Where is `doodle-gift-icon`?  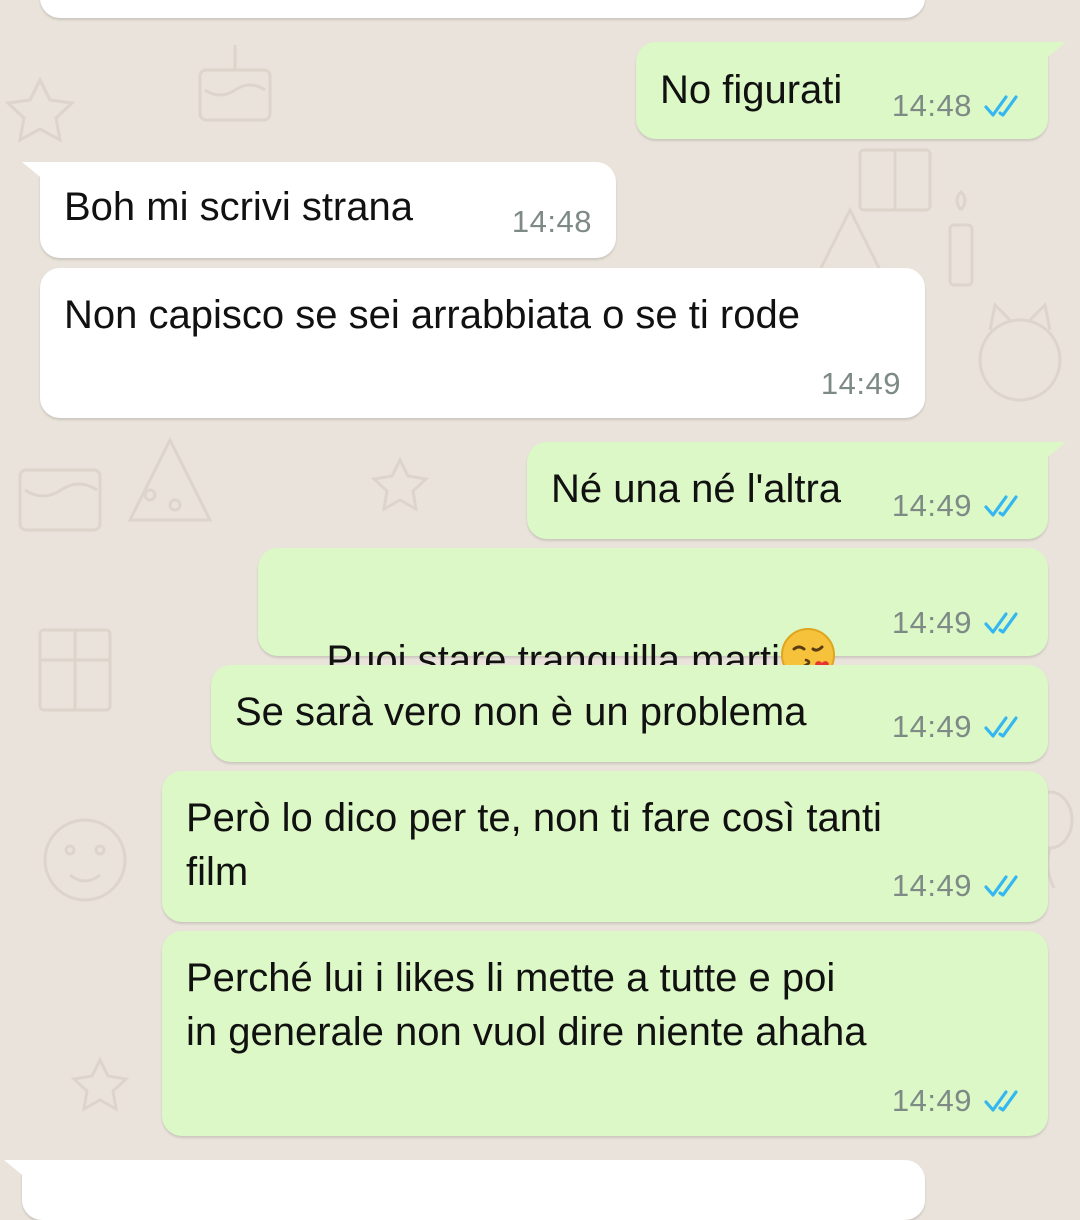 doodle-gift-icon is located at coordinates (75, 670).